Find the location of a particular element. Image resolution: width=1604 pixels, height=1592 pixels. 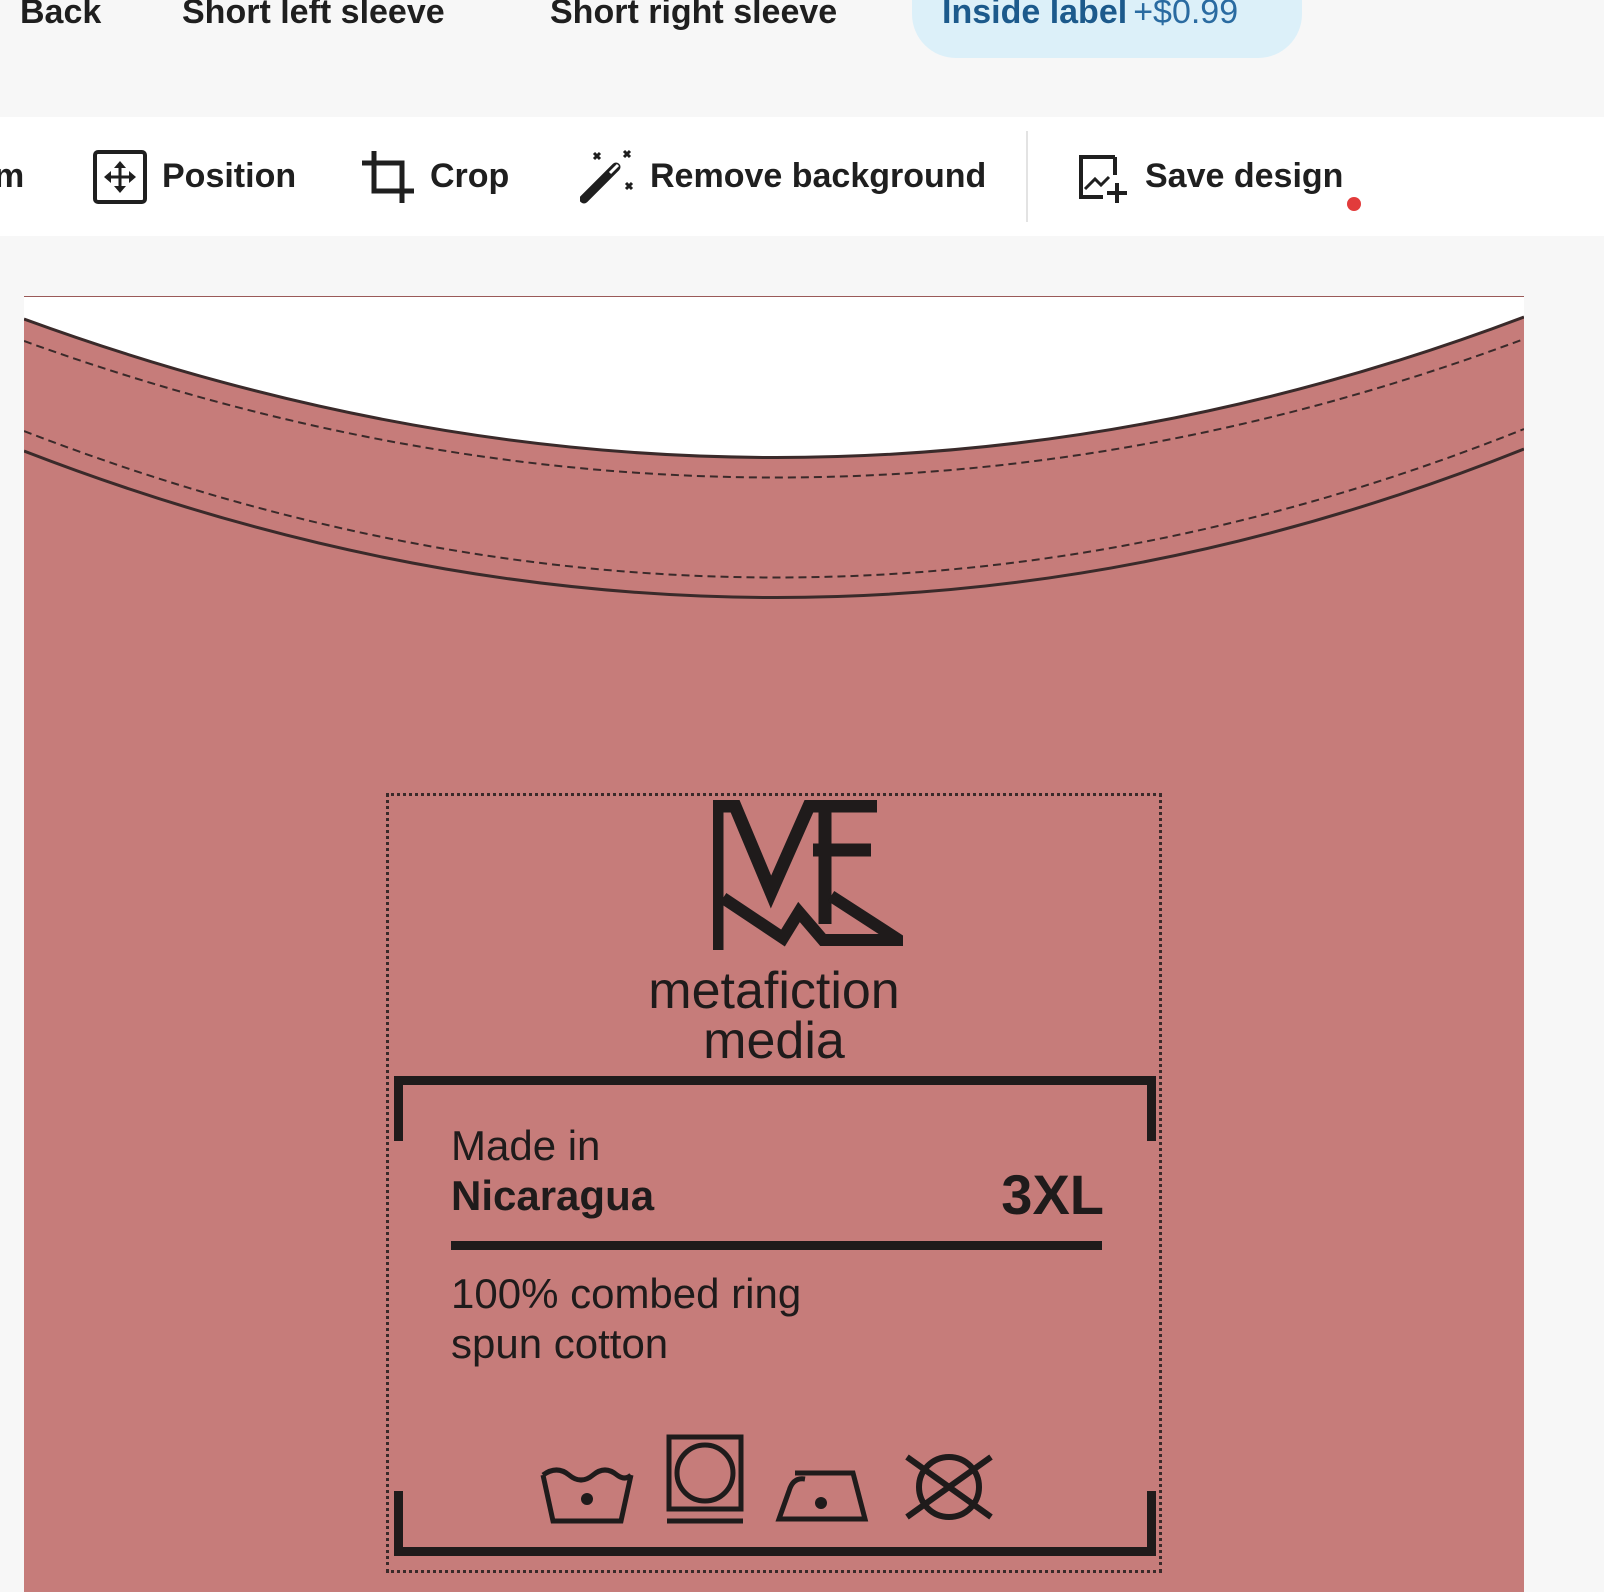

remove-background-button: Remove background is located at coordinates (783, 176).